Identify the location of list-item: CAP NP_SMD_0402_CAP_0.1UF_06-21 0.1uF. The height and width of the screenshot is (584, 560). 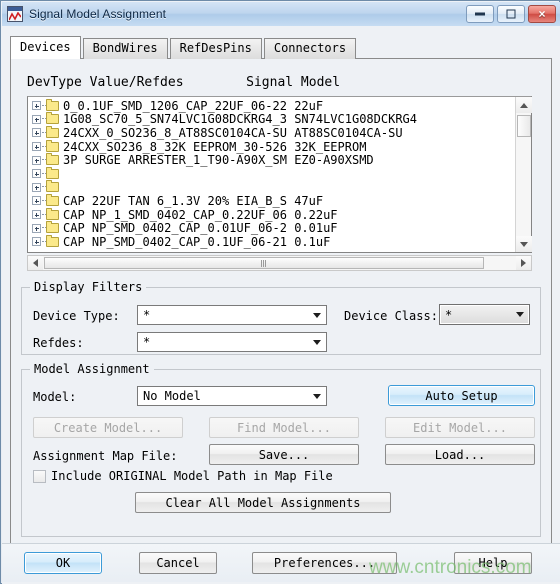
(271, 241).